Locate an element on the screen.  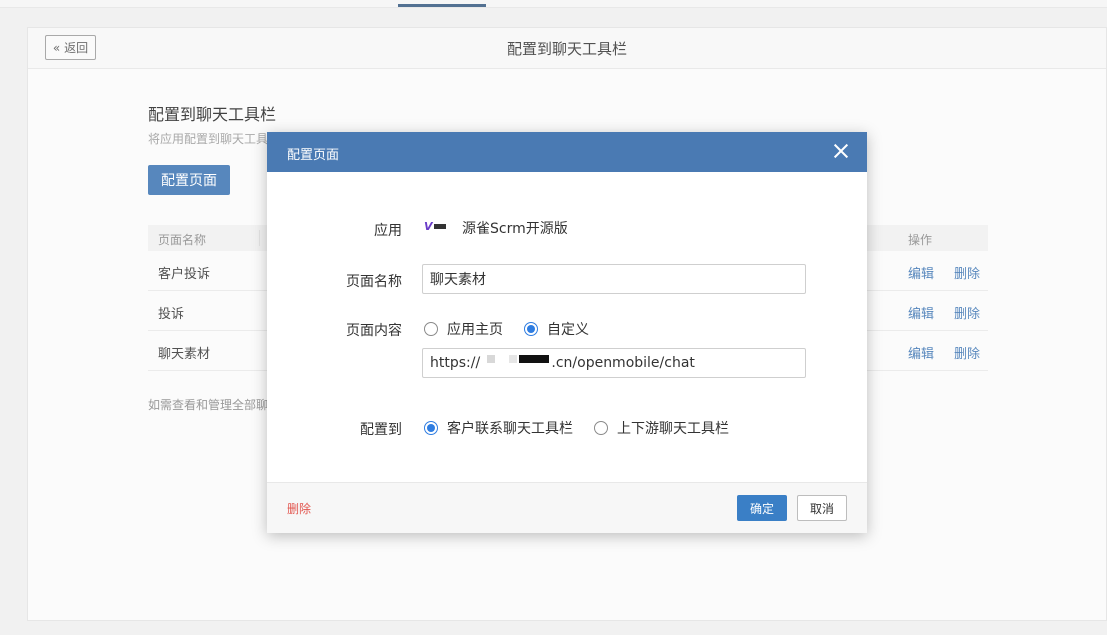
delete-button: 删除 is located at coordinates (299, 508).